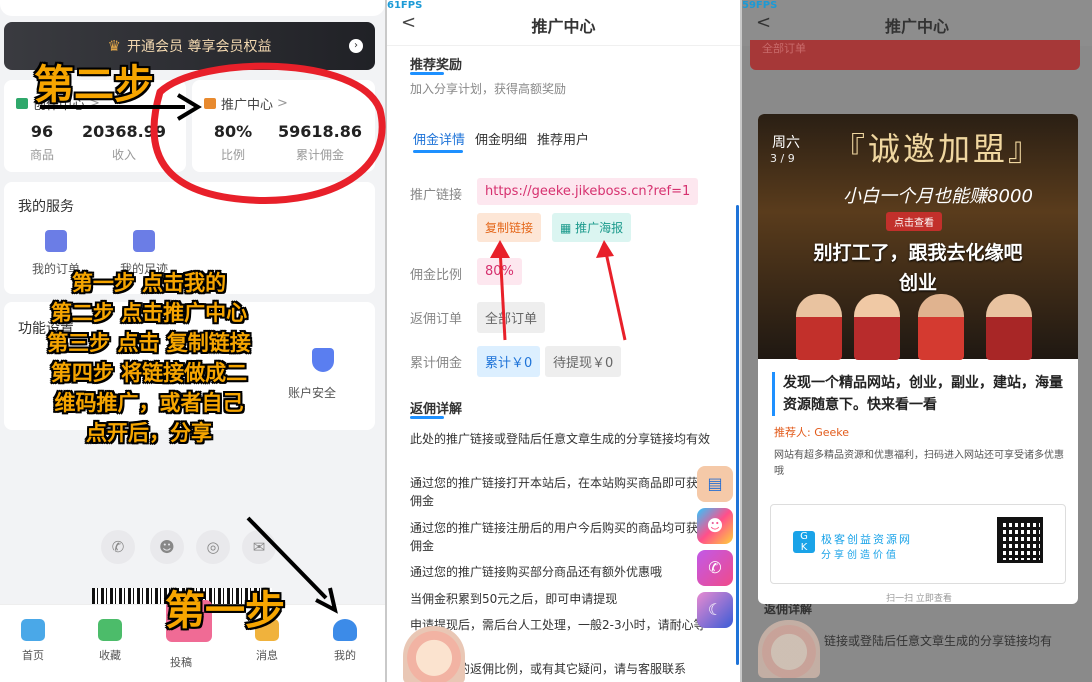 Image resolution: width=1092 pixels, height=682 pixels. I want to click on fps-counter: 59FPS, so click(760, 5).